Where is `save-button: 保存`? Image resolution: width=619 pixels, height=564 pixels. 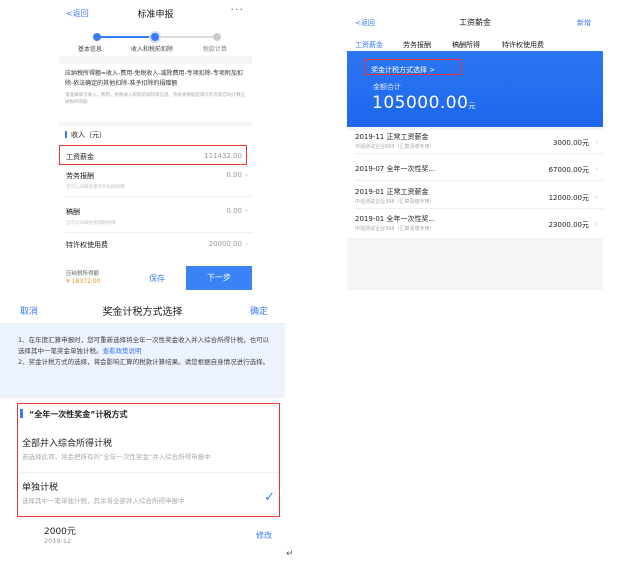 save-button: 保存 is located at coordinates (157, 278).